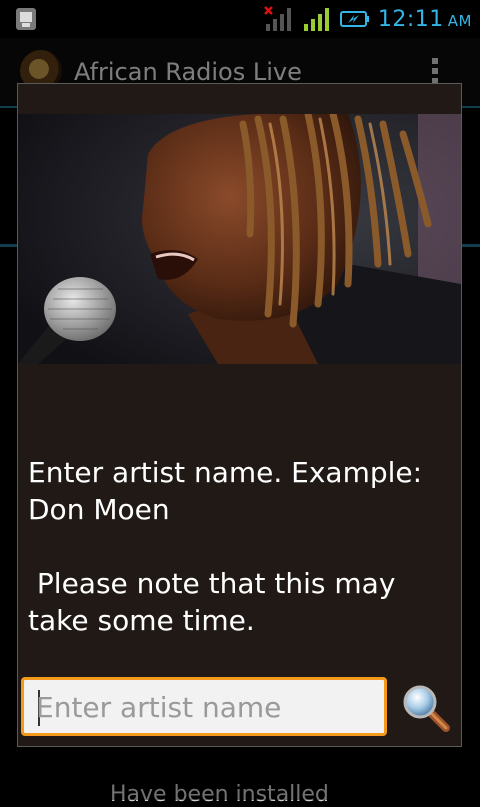 The image size is (480, 807). Describe the element at coordinates (426, 708) in the screenshot. I see `search-icon` at that location.